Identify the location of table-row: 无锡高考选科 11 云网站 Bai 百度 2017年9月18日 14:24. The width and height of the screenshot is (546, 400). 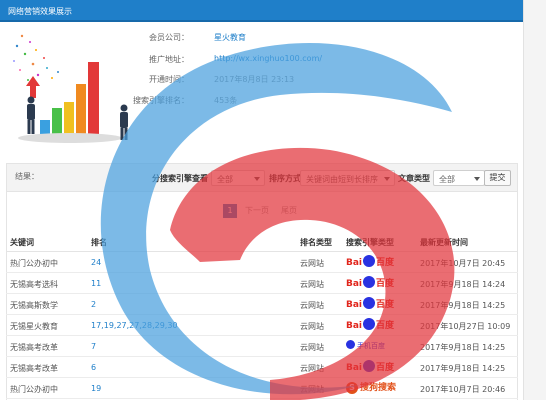
(262, 283).